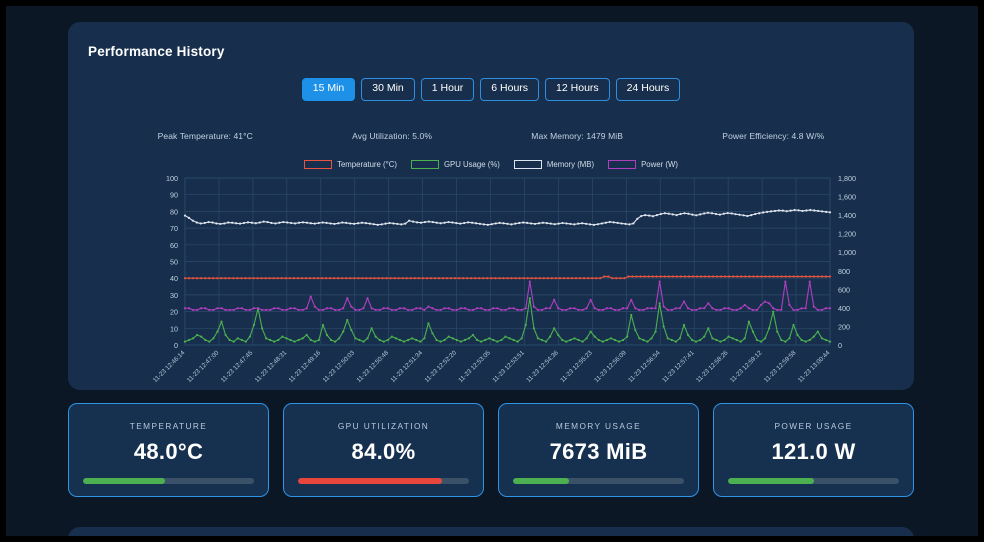 The image size is (984, 542). What do you see at coordinates (570, 164) in the screenshot?
I see `legend-label: Memory (MB)` at bounding box center [570, 164].